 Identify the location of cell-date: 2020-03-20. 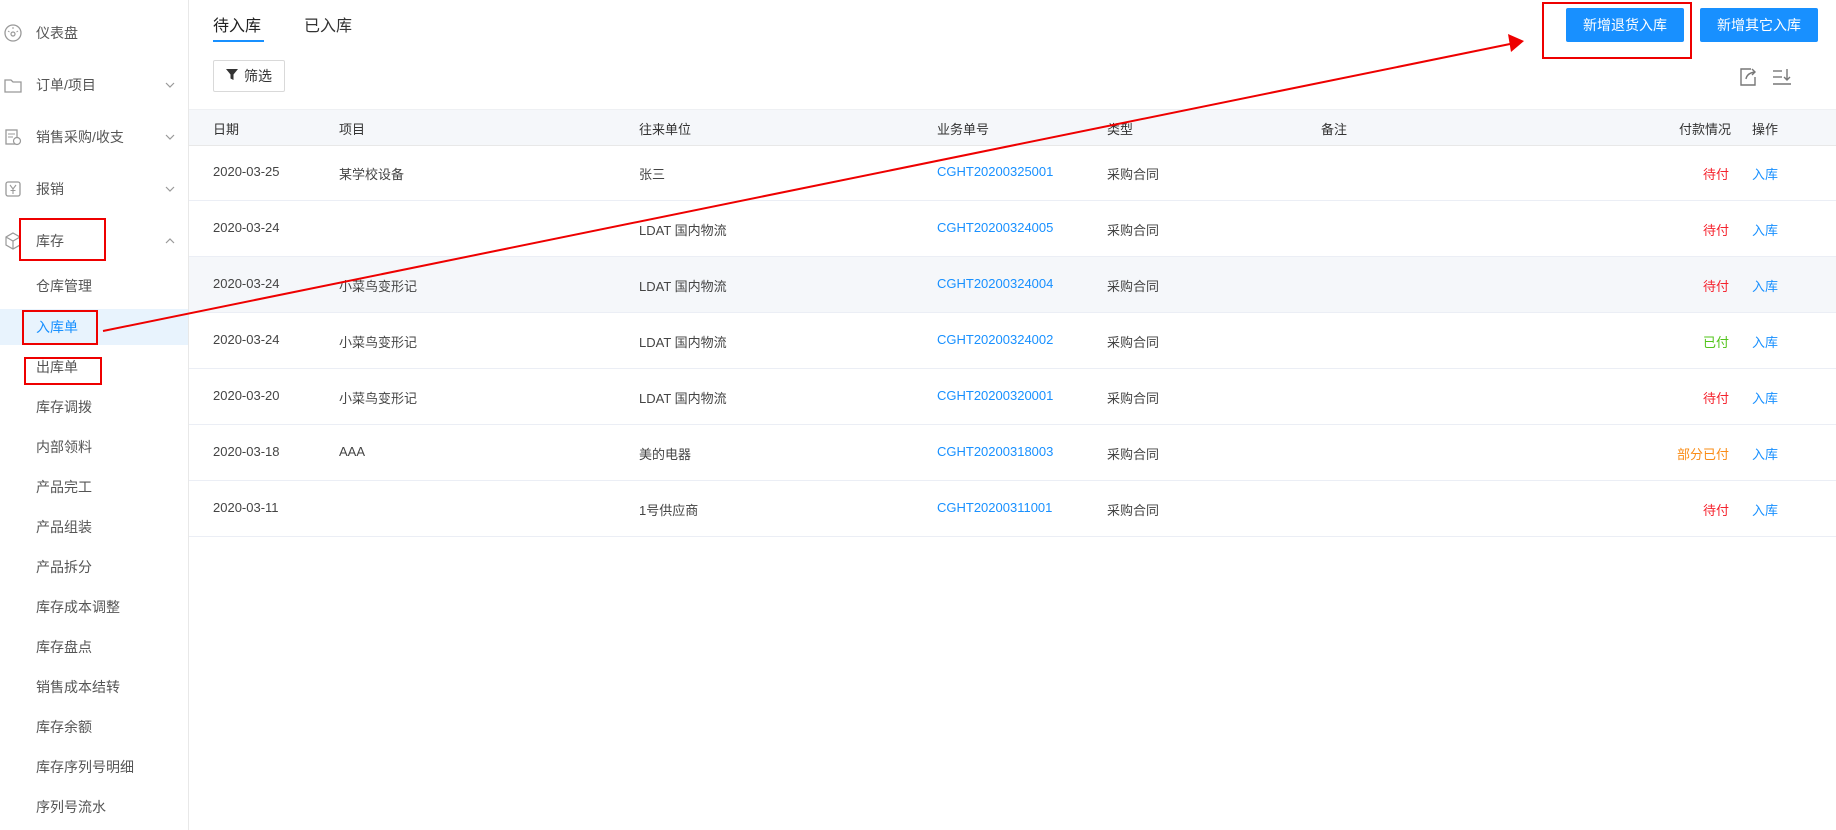
(246, 395).